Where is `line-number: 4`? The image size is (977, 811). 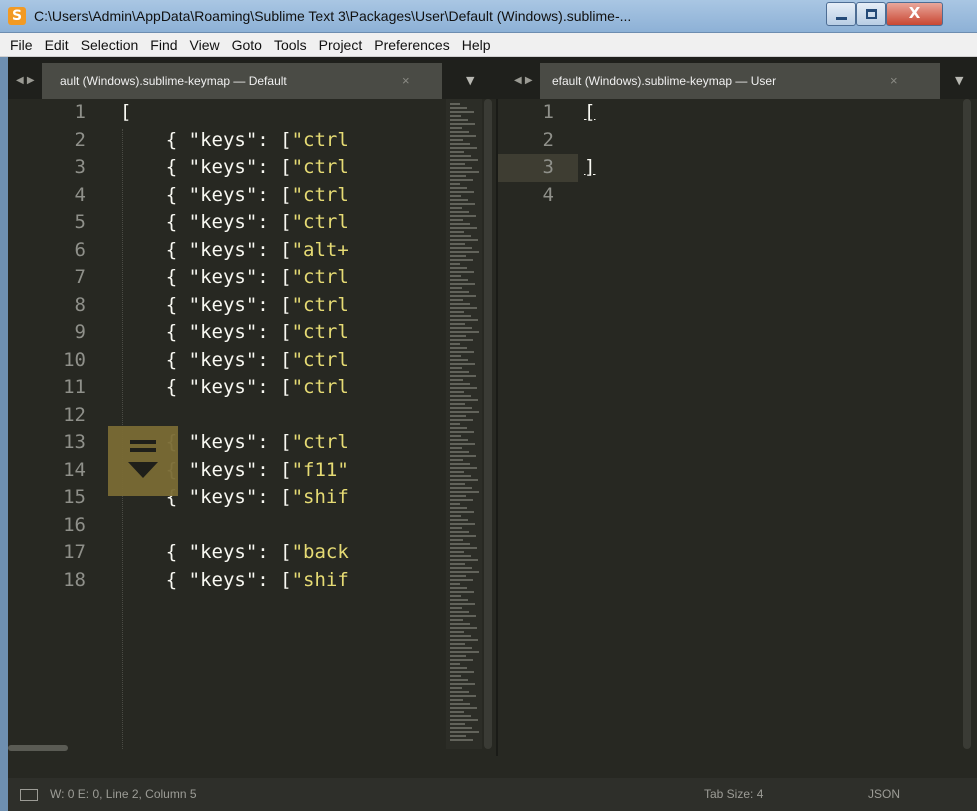 line-number: 4 is located at coordinates (548, 194).